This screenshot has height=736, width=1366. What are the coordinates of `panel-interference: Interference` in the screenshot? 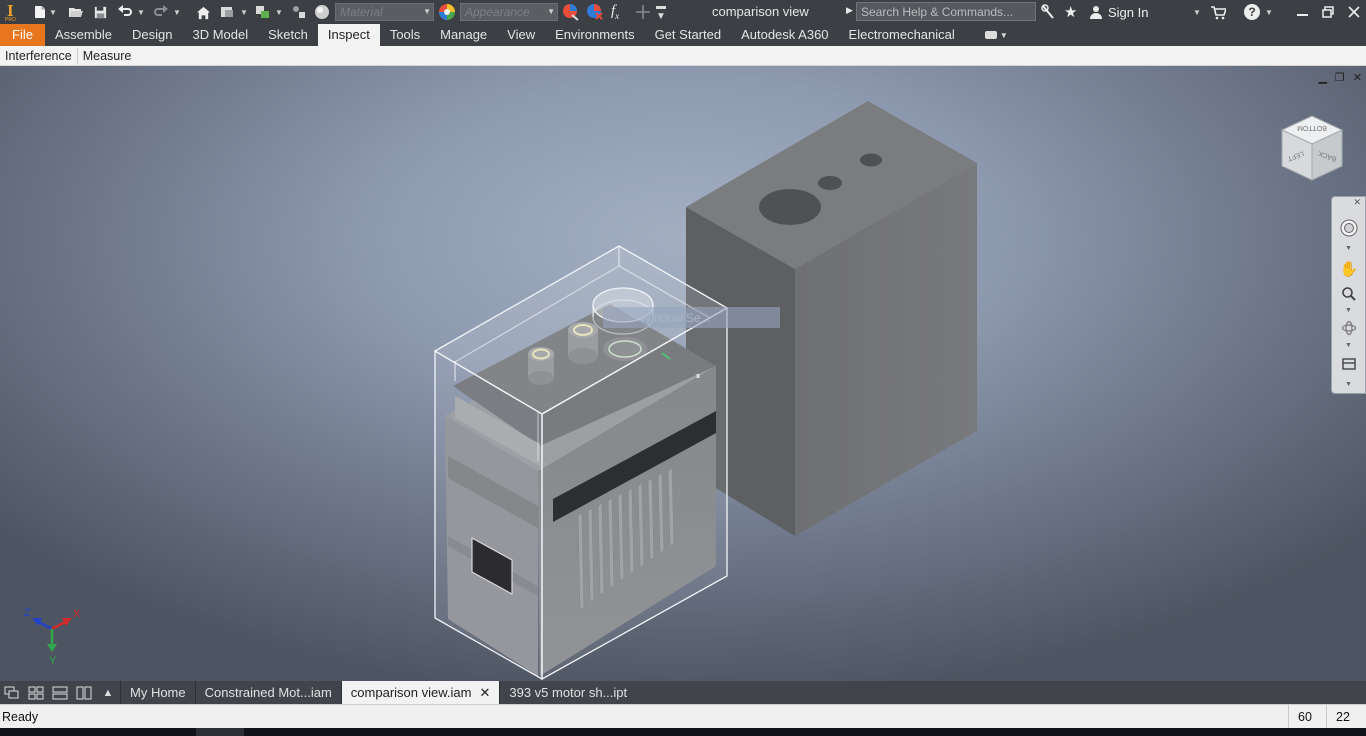 It's located at (39, 55).